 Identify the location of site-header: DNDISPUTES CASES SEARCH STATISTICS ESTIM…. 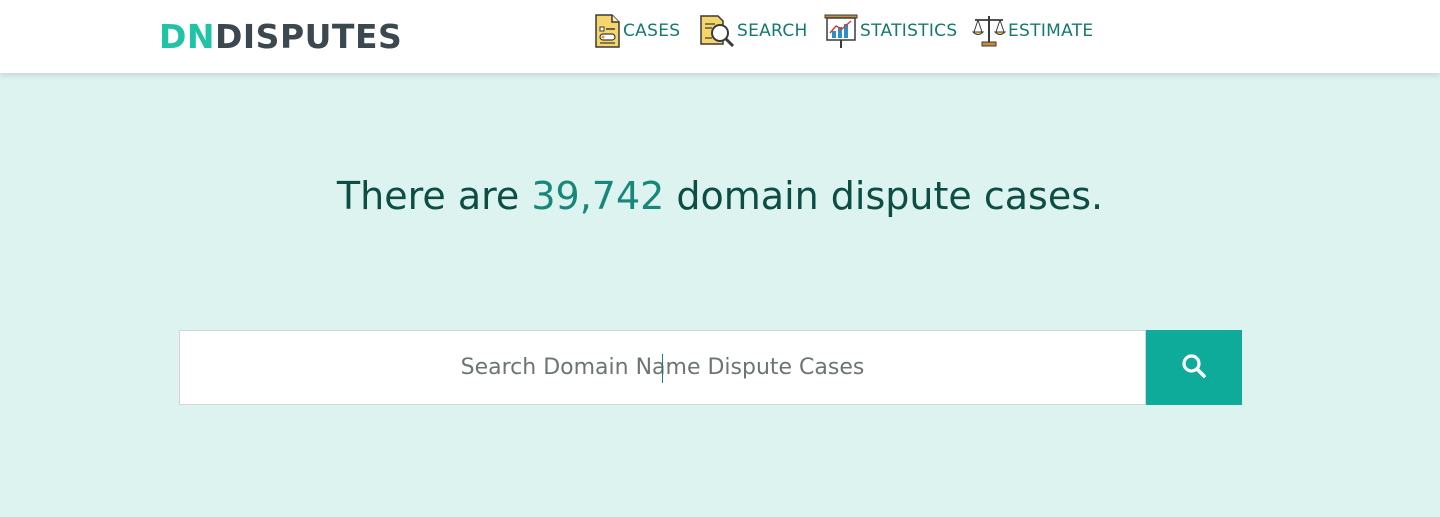
(720, 36).